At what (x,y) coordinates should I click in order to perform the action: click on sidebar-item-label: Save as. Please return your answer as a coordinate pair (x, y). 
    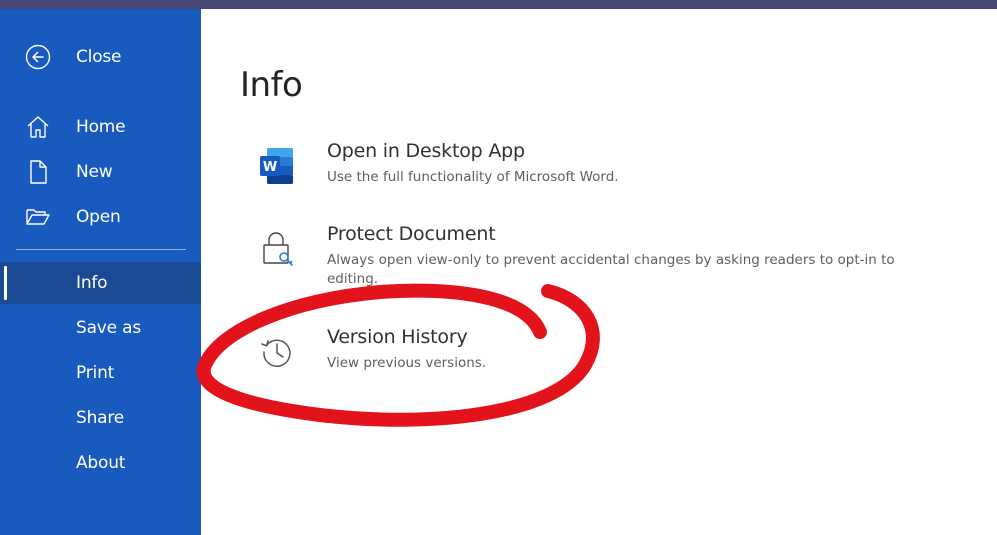
    Looking at the image, I should click on (109, 328).